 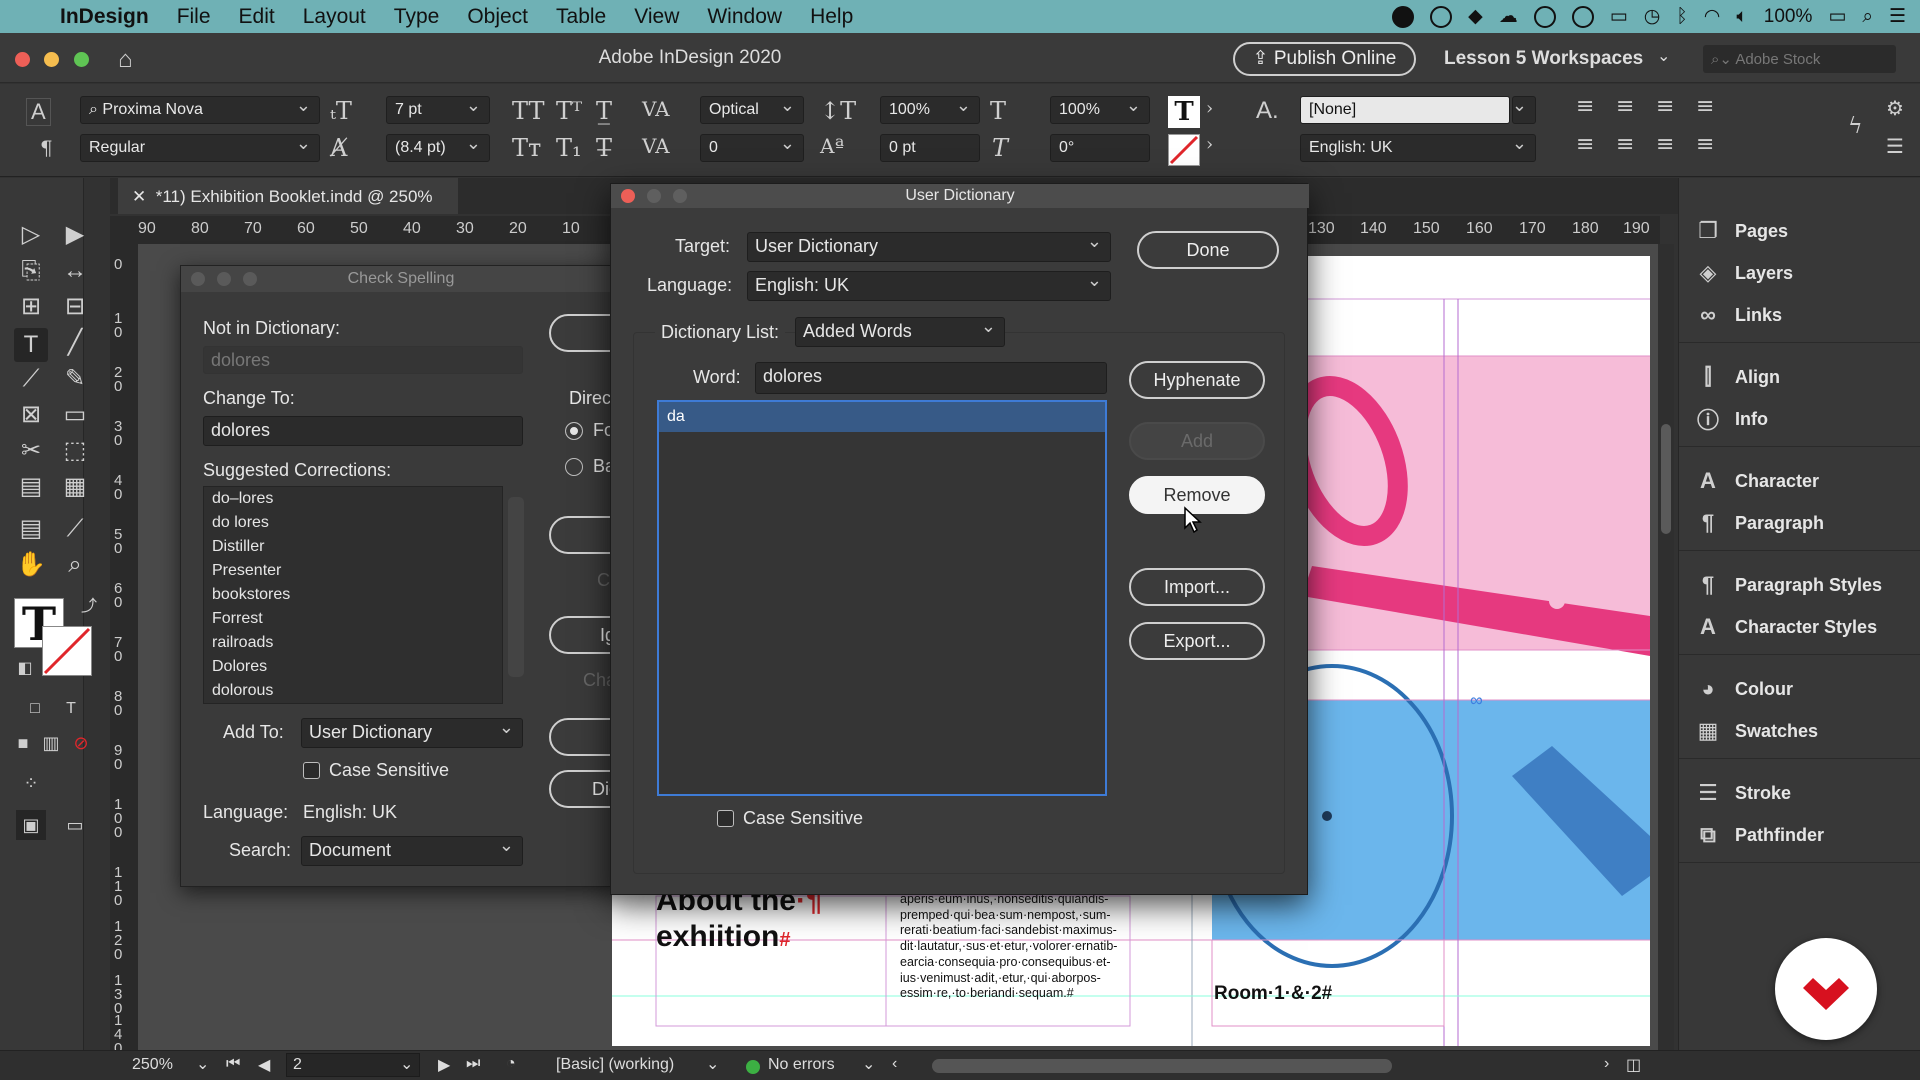 I want to click on list-item: Distiller, so click(x=353, y=547).